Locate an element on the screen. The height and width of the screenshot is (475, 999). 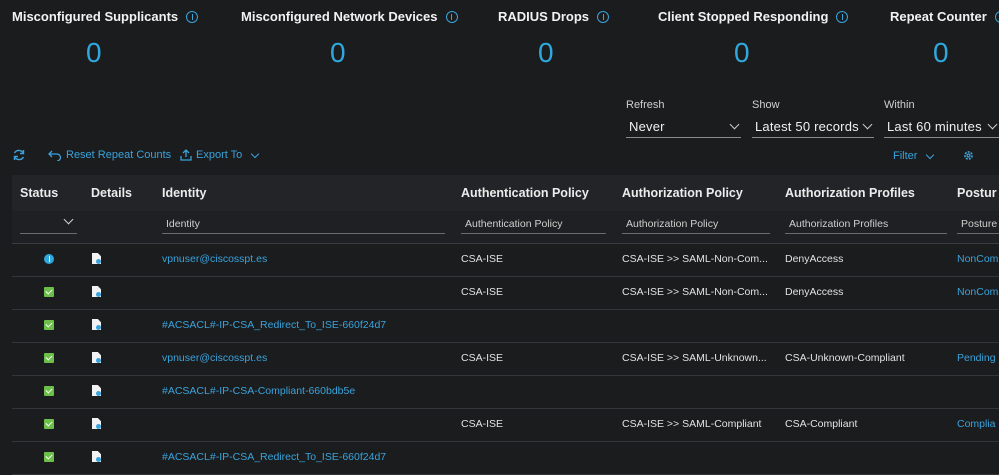
identity-filter-input: Identity is located at coordinates (303, 226).